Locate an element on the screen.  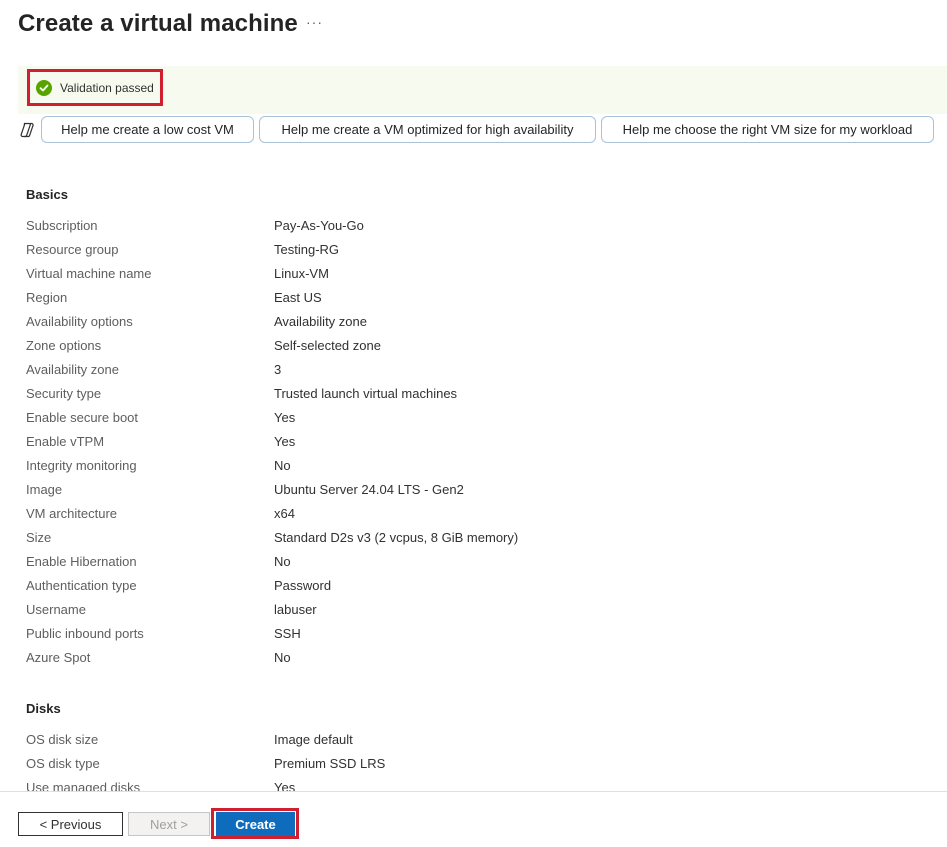
summary-row: Enable secure boot Yes is located at coordinates (473, 421).